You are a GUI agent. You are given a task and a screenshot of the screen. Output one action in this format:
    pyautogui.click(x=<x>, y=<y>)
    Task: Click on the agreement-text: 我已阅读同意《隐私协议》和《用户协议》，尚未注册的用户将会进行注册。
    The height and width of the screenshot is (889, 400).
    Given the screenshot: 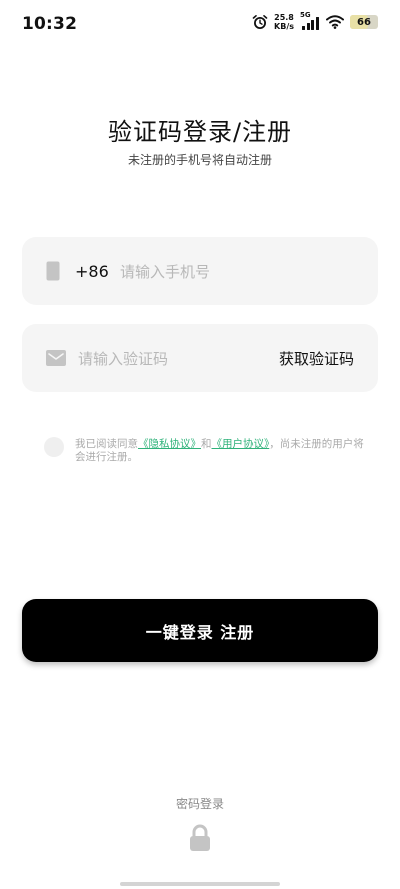 What is the action you would take?
    pyautogui.click(x=220, y=451)
    